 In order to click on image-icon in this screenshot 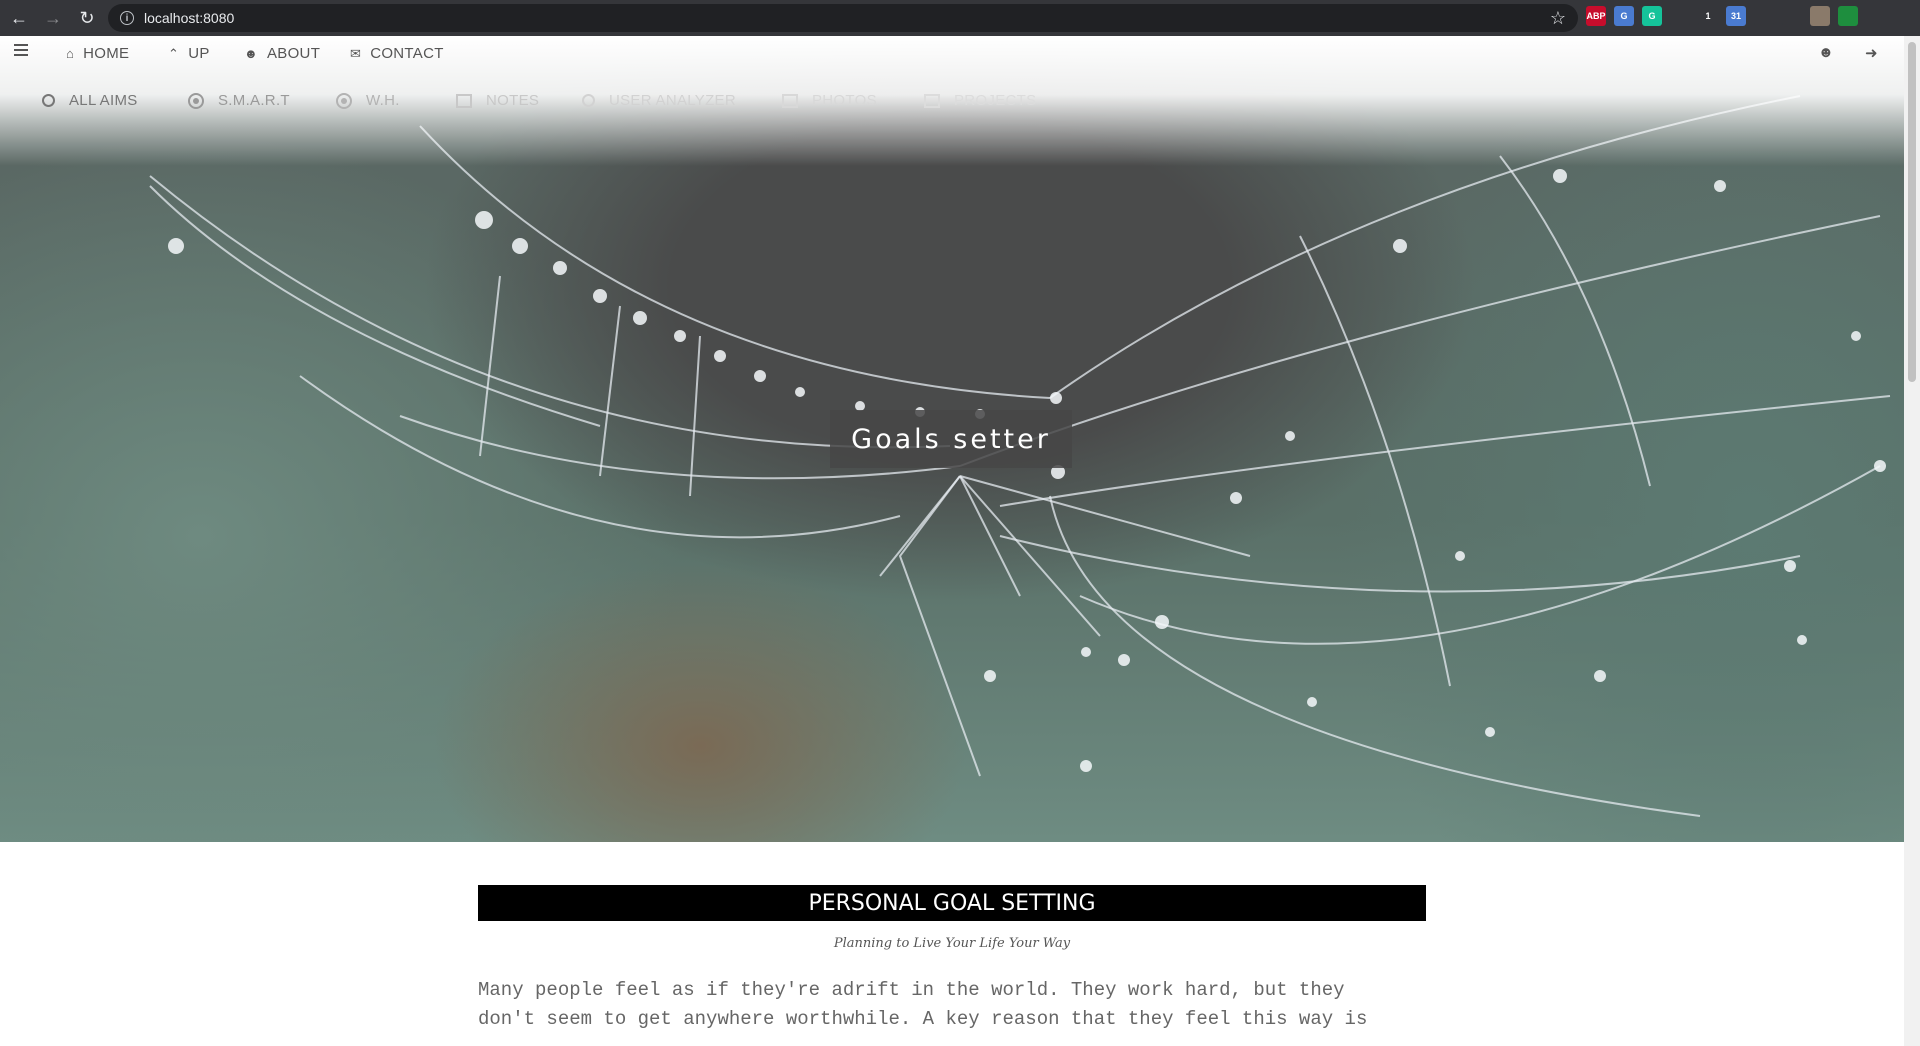, I will do `click(790, 100)`.